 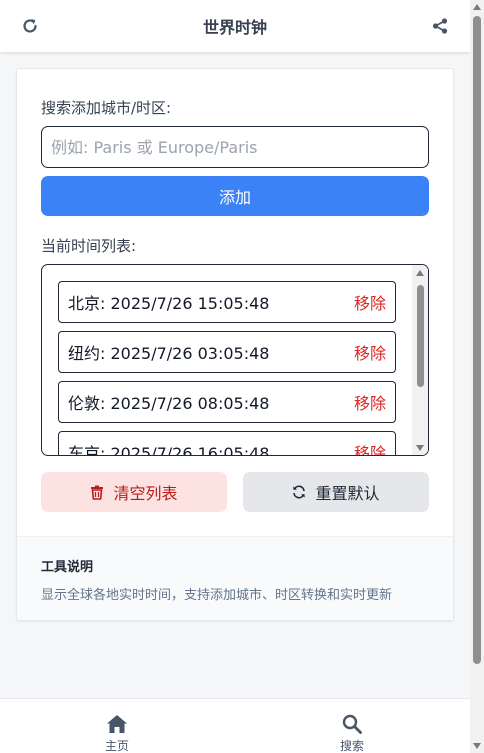 I want to click on list-scroll-down-icon, so click(x=420, y=448).